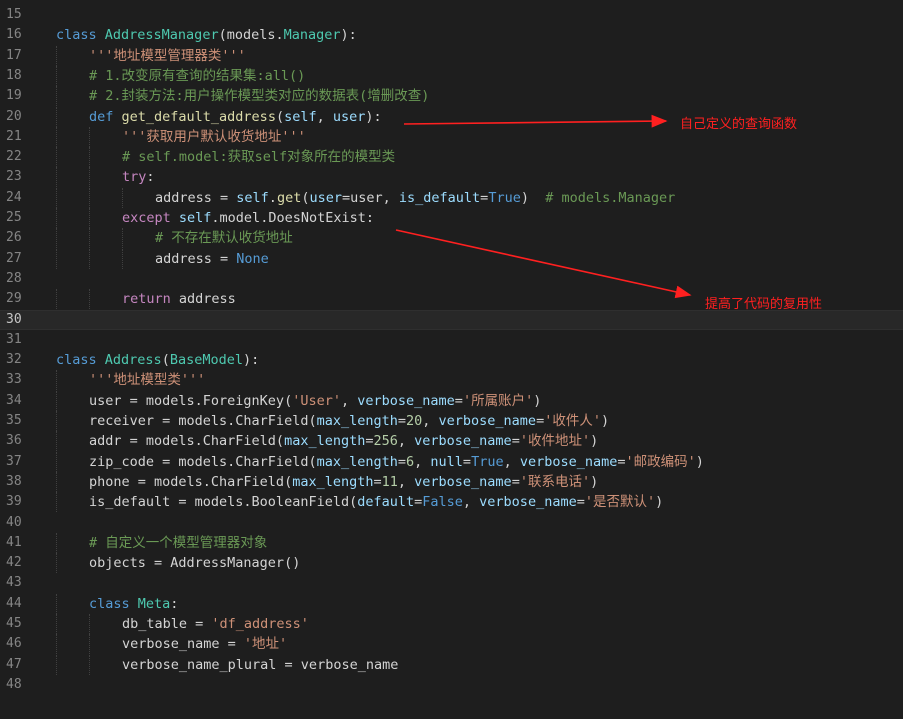 This screenshot has height=719, width=903. I want to click on arrow-to-reuse-annotation, so click(543, 264).